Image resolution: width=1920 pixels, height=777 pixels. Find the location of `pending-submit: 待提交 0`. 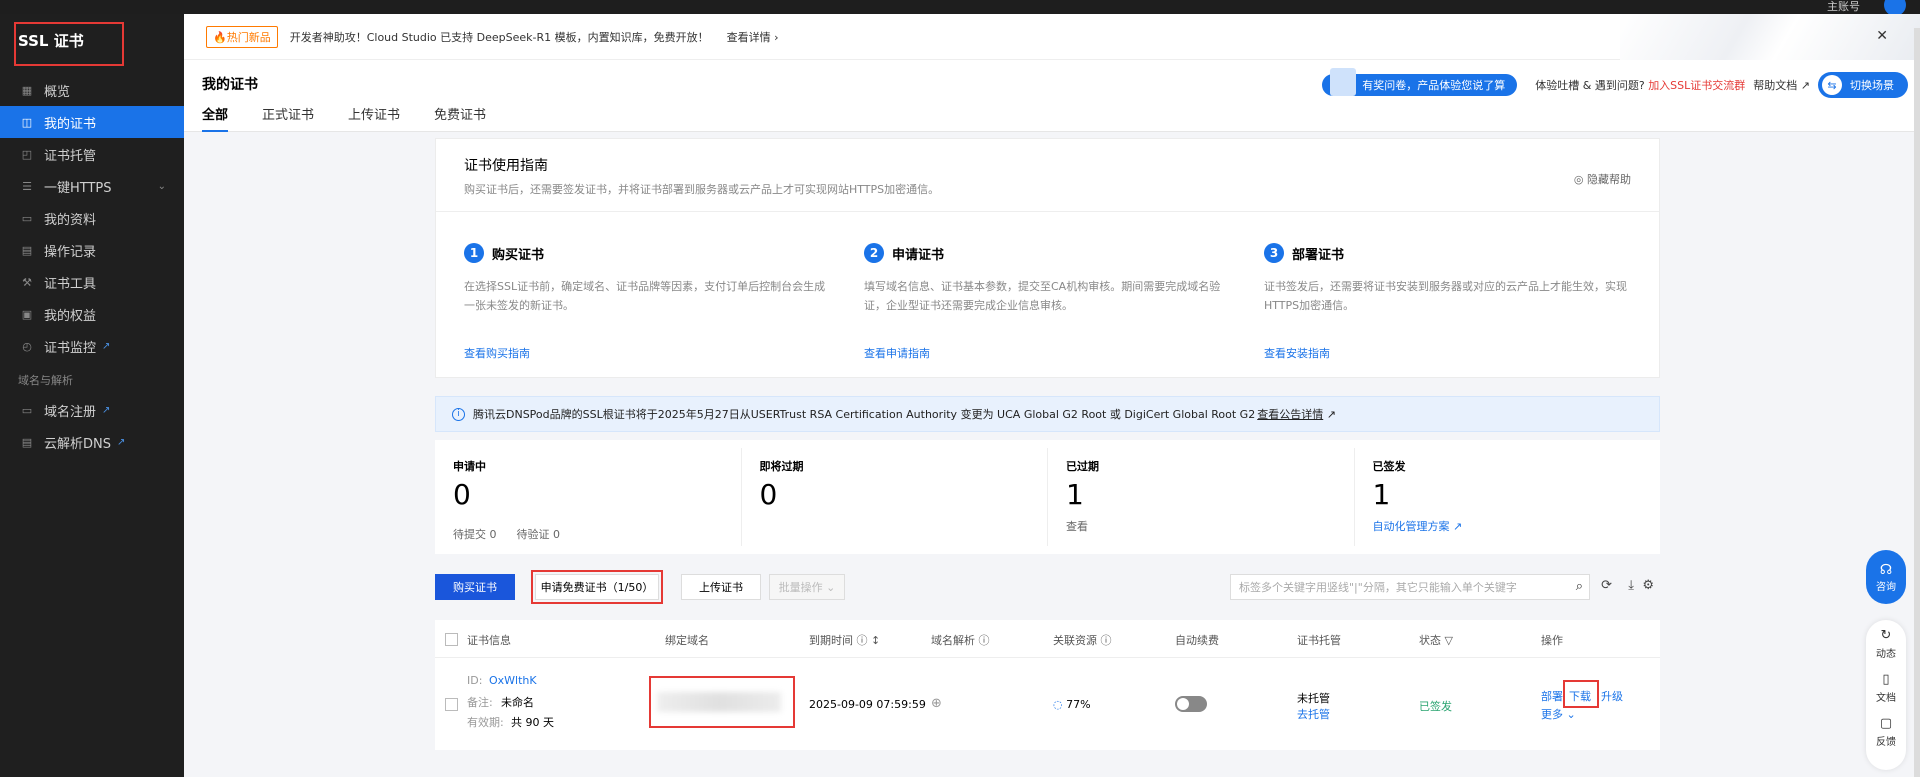

pending-submit: 待提交 0 is located at coordinates (475, 534).